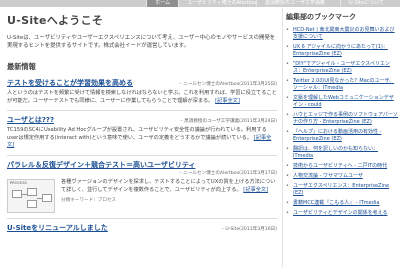 The height and width of the screenshot is (267, 400). Describe the element at coordinates (70, 83) in the screenshot. I see `entry-title-link: テストを受けることが学習効果を高める` at that location.